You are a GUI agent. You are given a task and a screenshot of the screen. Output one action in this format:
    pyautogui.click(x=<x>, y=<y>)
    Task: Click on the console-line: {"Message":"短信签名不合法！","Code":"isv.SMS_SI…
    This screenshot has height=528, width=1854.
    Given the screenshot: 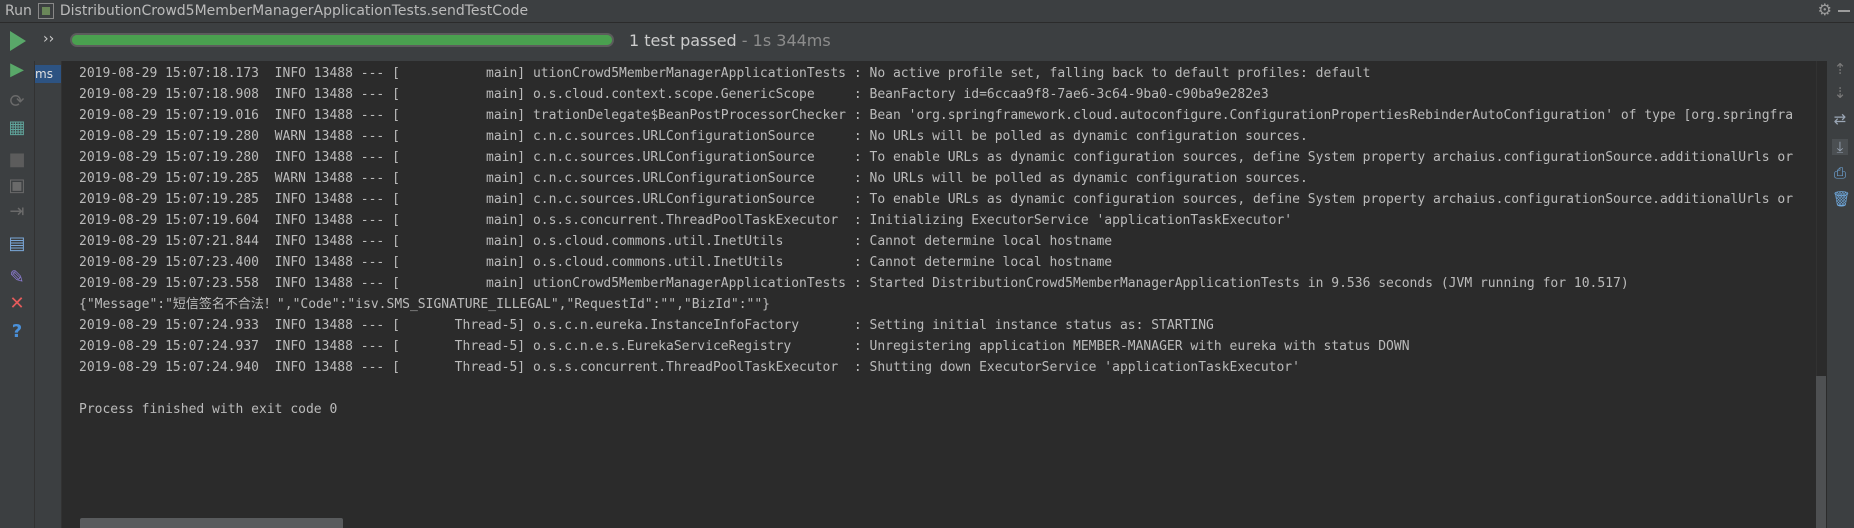 What is the action you would take?
    pyautogui.click(x=424, y=304)
    